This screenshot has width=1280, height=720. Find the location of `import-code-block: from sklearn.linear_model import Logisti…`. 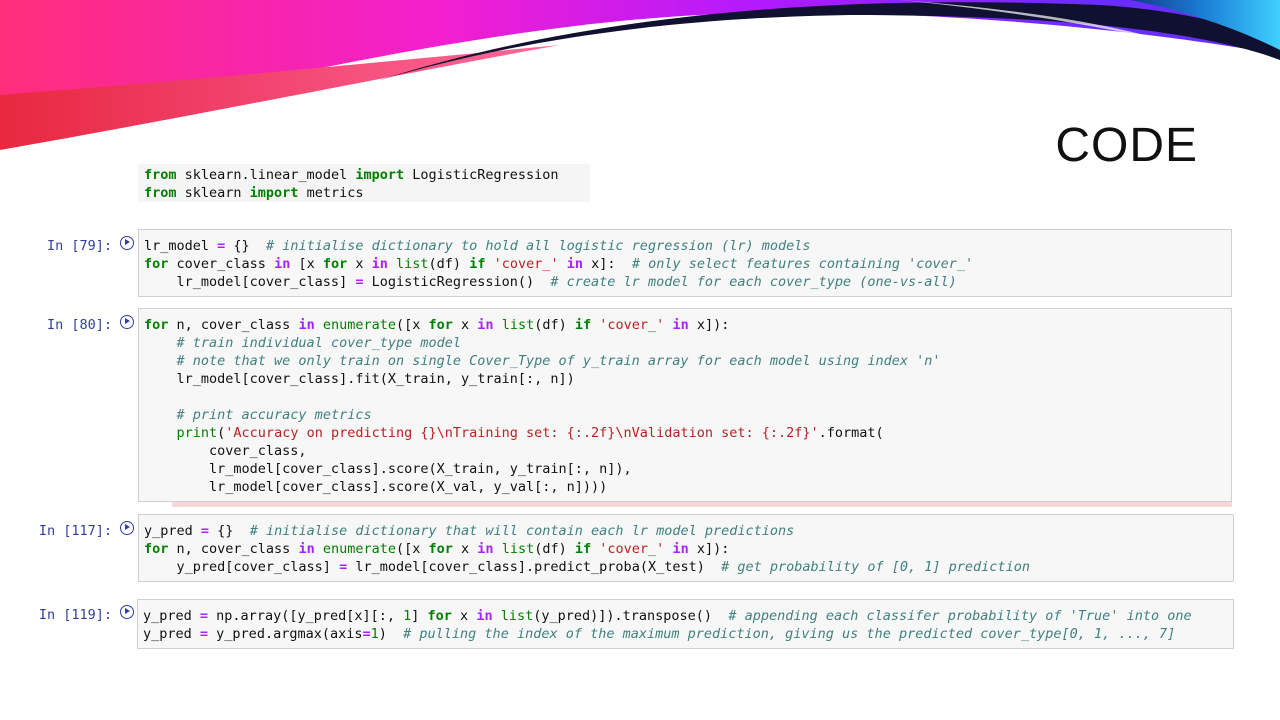

import-code-block: from sklearn.linear_model import Logisti… is located at coordinates (364, 183).